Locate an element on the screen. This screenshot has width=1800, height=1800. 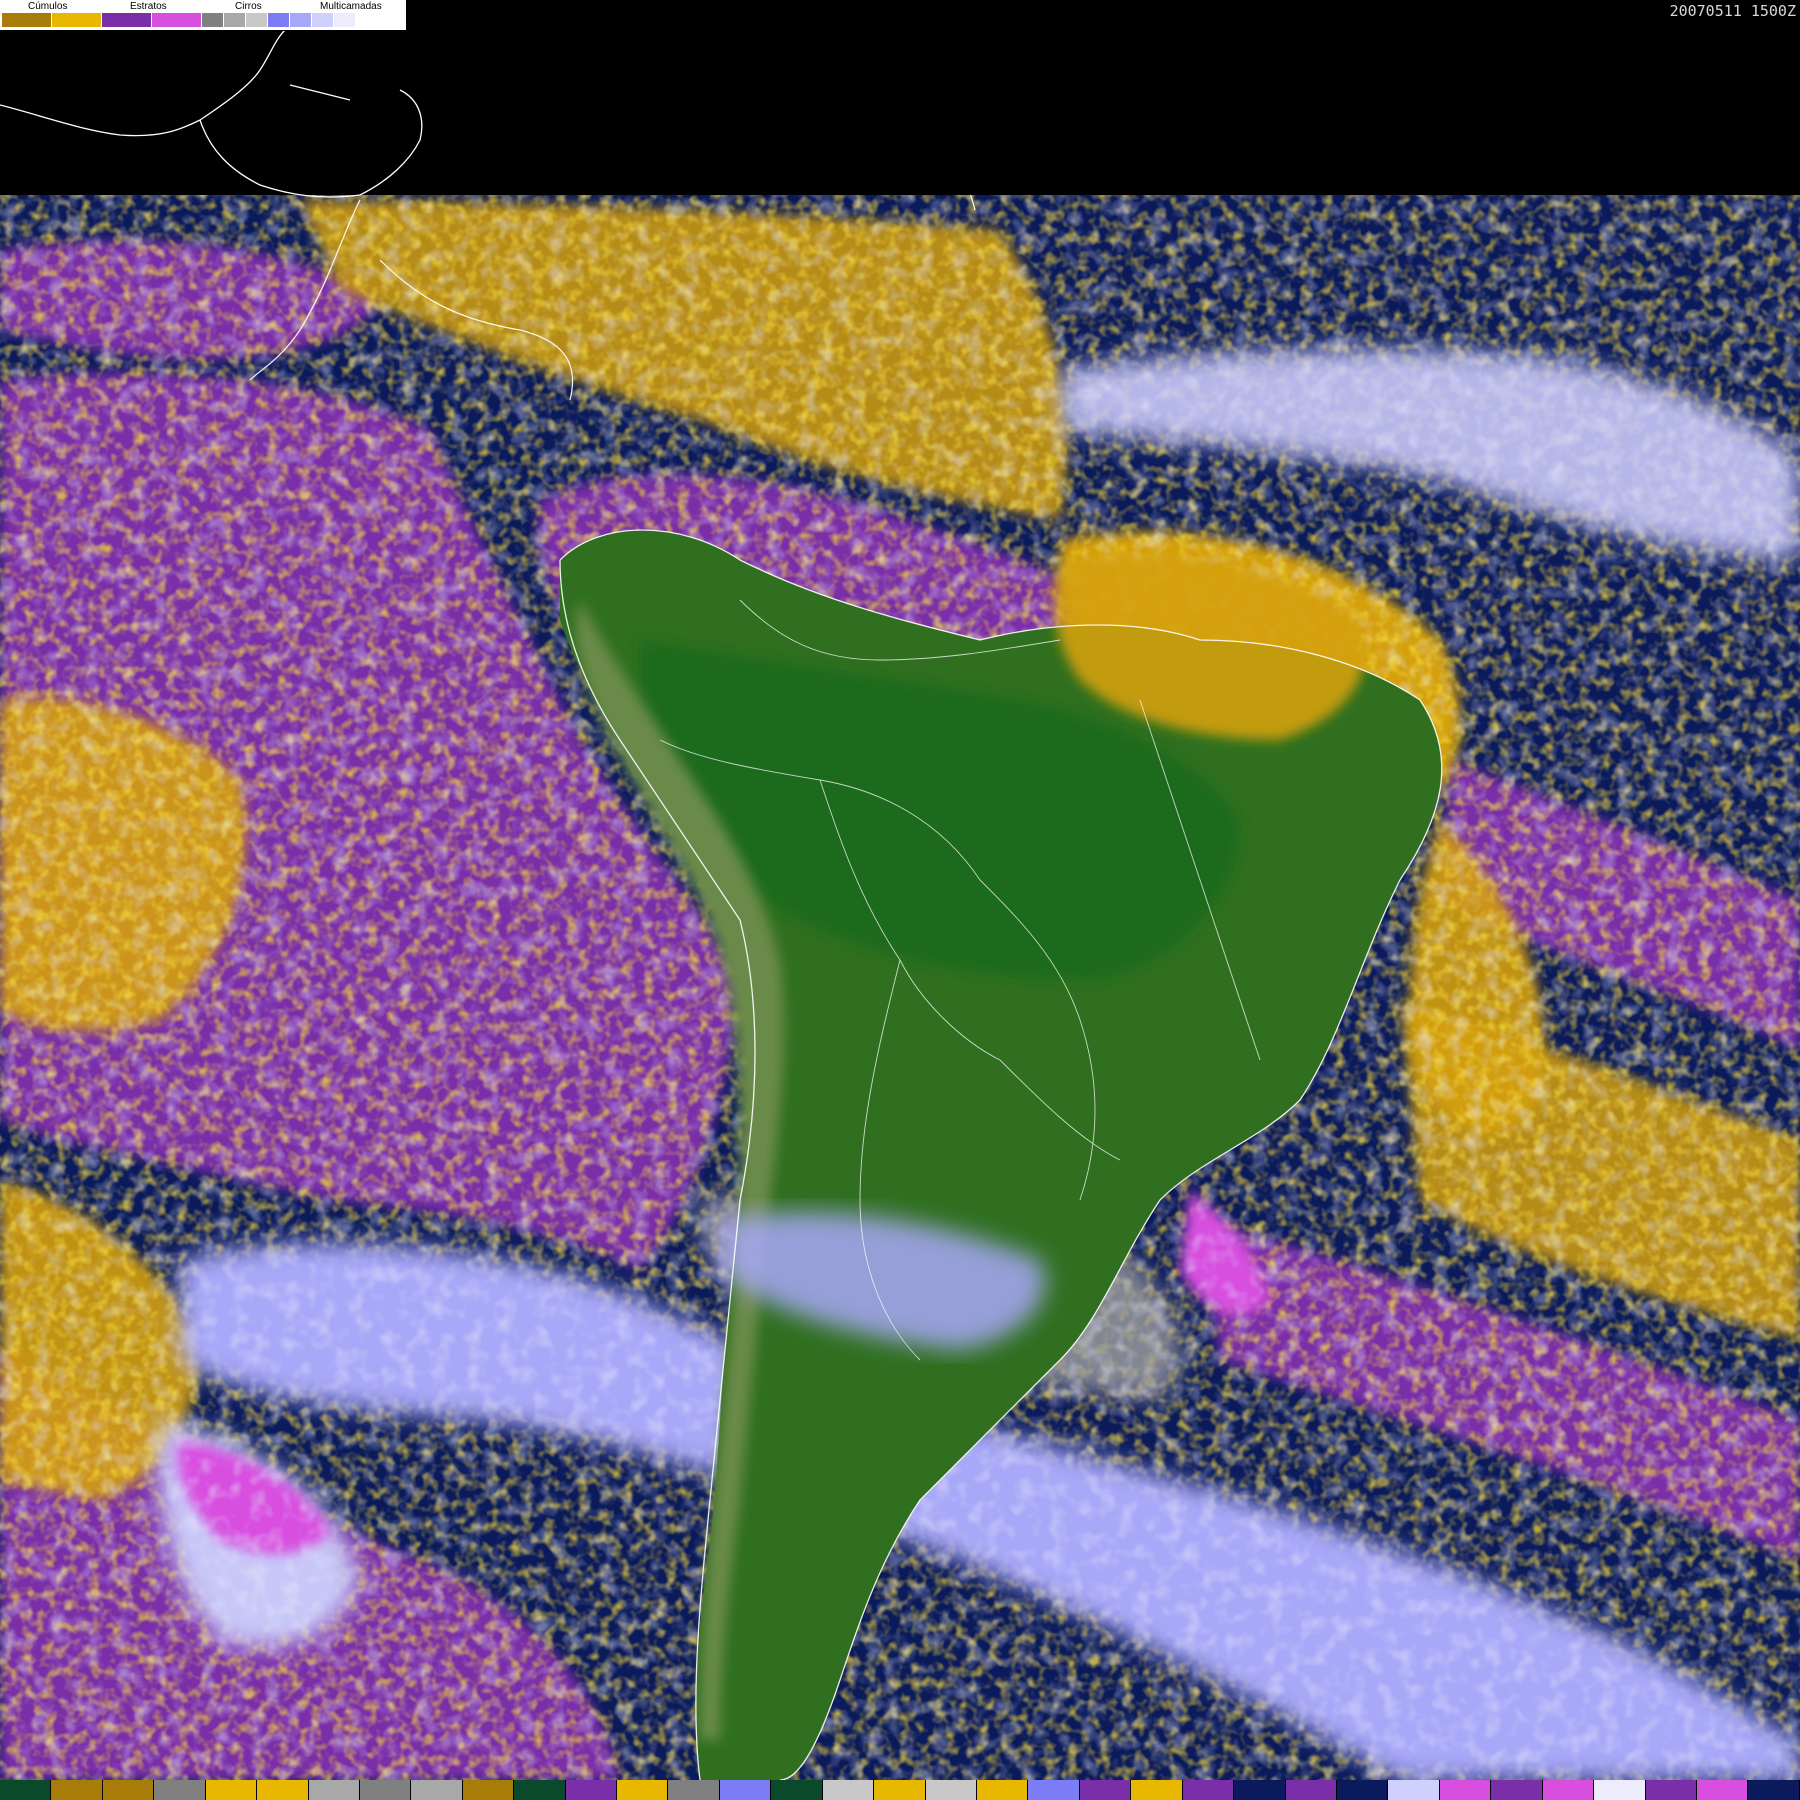
legend-swatches is located at coordinates (202, 20).